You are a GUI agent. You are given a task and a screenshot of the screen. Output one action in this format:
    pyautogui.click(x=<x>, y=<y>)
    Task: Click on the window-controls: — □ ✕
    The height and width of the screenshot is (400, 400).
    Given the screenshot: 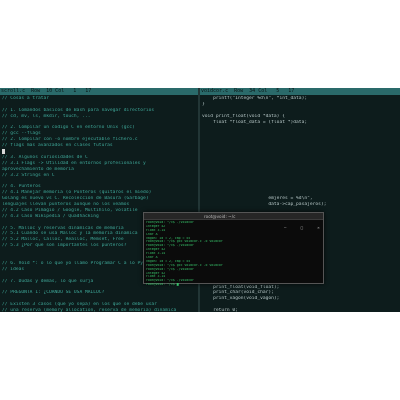 What is the action you would take?
    pyautogui.click(x=301, y=223)
    